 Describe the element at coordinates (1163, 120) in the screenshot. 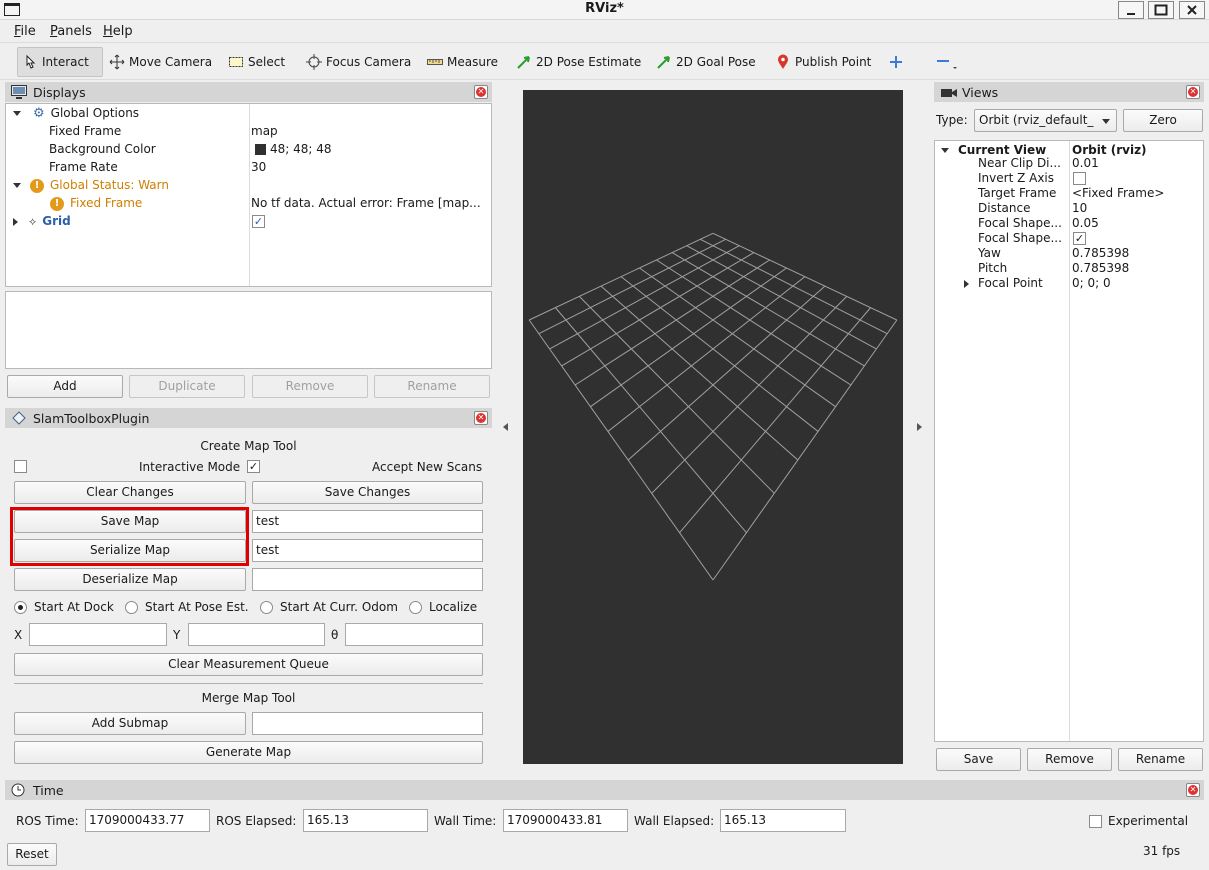

I see `zero-button: Zero` at that location.